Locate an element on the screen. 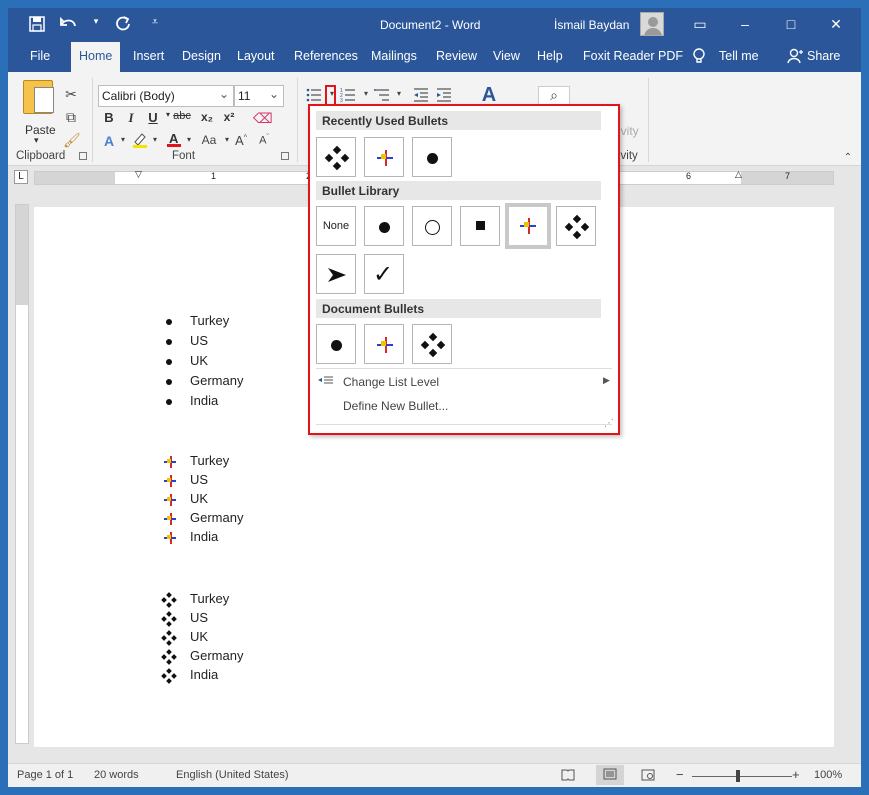 This screenshot has width=869, height=795. bullet-option-circle is located at coordinates (432, 226).